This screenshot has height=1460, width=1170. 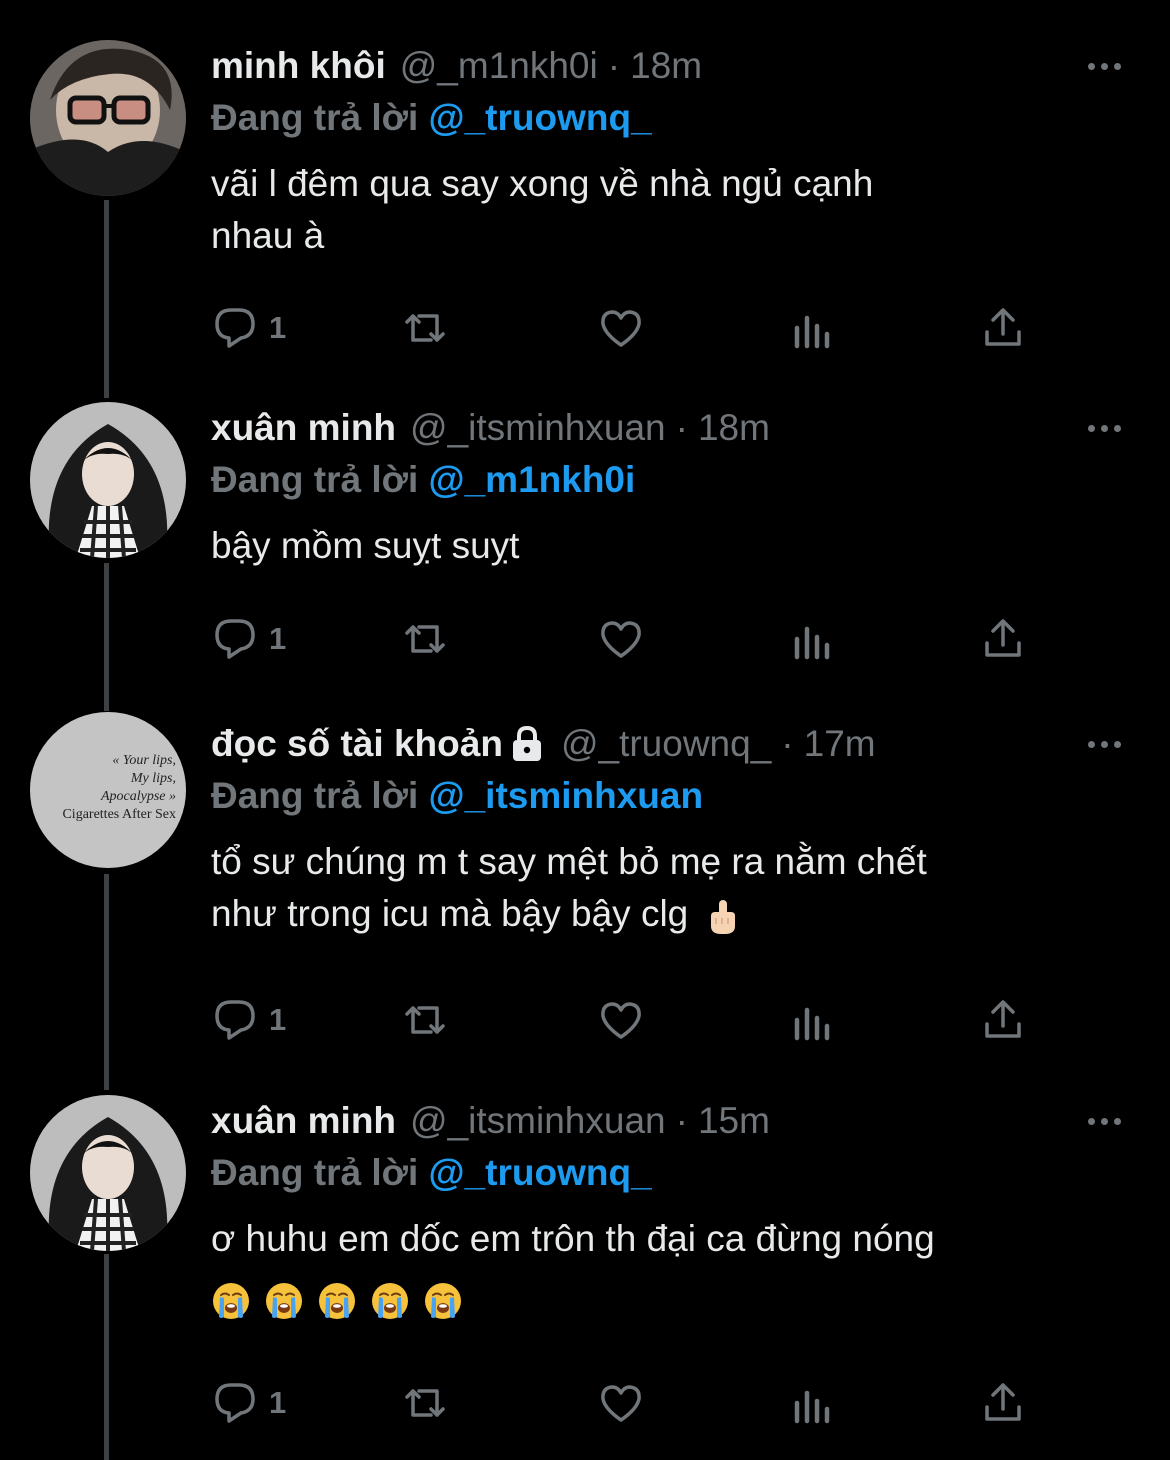 I want to click on lock-icon, so click(x=526, y=743).